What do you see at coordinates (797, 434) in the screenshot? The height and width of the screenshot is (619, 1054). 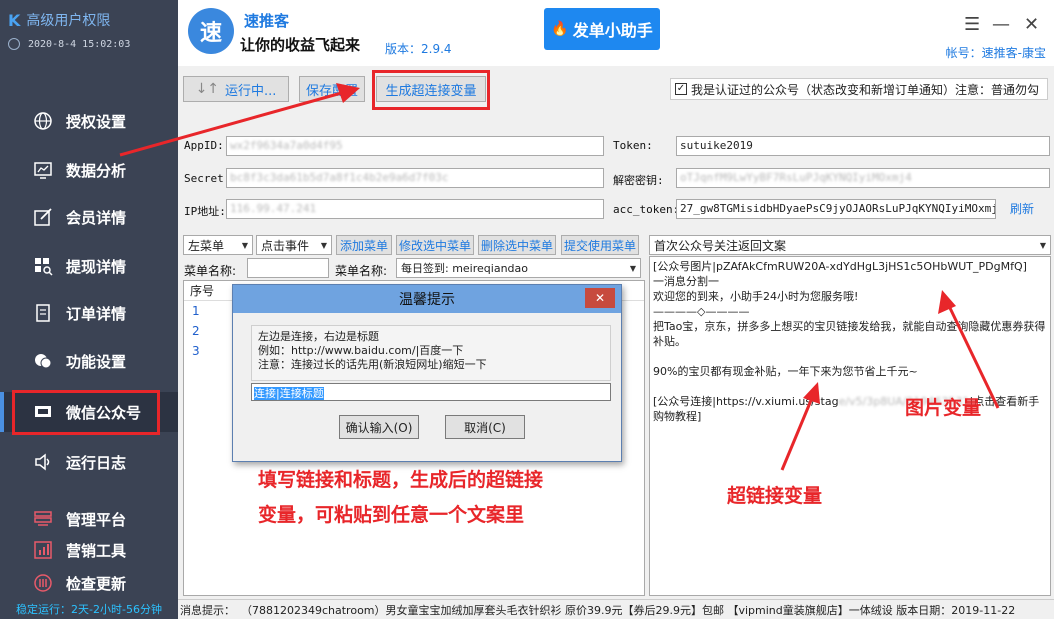 I see `arrow-link-variable` at bounding box center [797, 434].